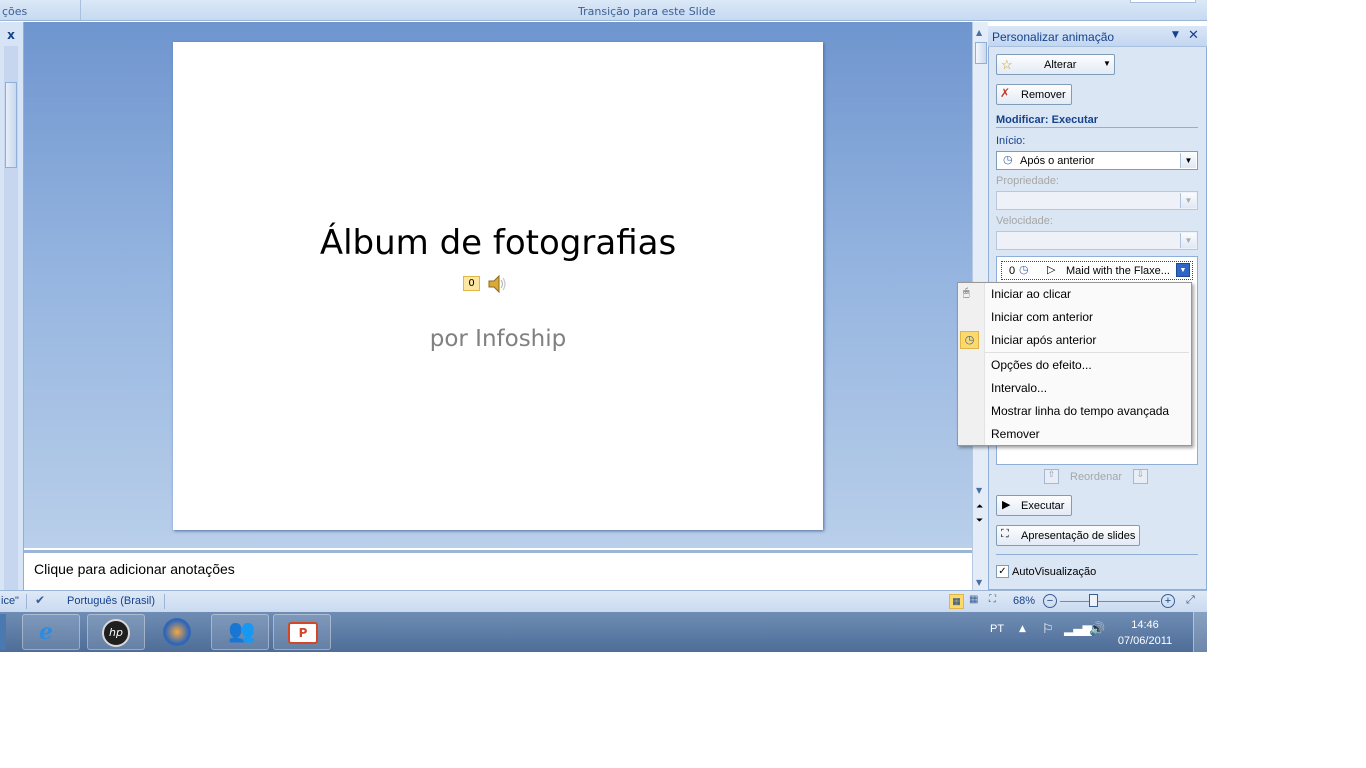  Describe the element at coordinates (1060, 65) in the screenshot. I see `change-effect-label: Alterar` at that location.